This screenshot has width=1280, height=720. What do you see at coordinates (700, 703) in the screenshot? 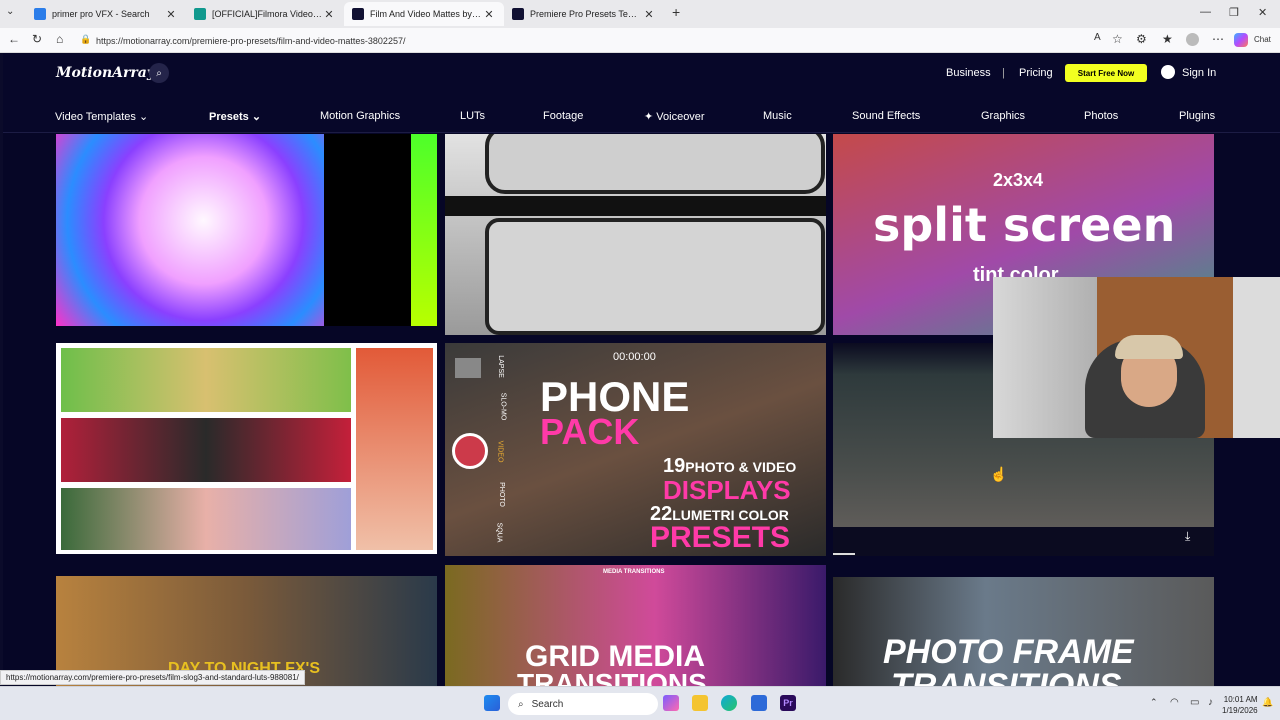
I see `file-explorer-icon` at bounding box center [700, 703].